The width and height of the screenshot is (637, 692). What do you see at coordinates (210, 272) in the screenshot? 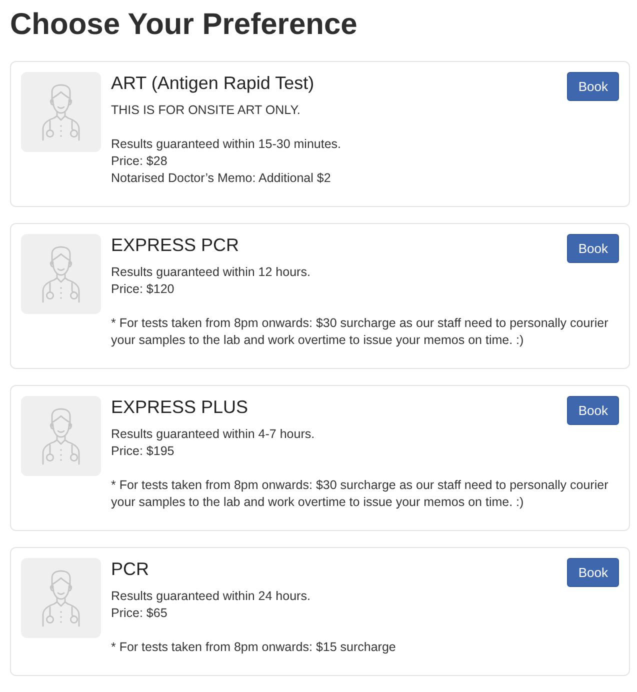
I see `description-text: Results guaranteed within 12 hours.` at bounding box center [210, 272].